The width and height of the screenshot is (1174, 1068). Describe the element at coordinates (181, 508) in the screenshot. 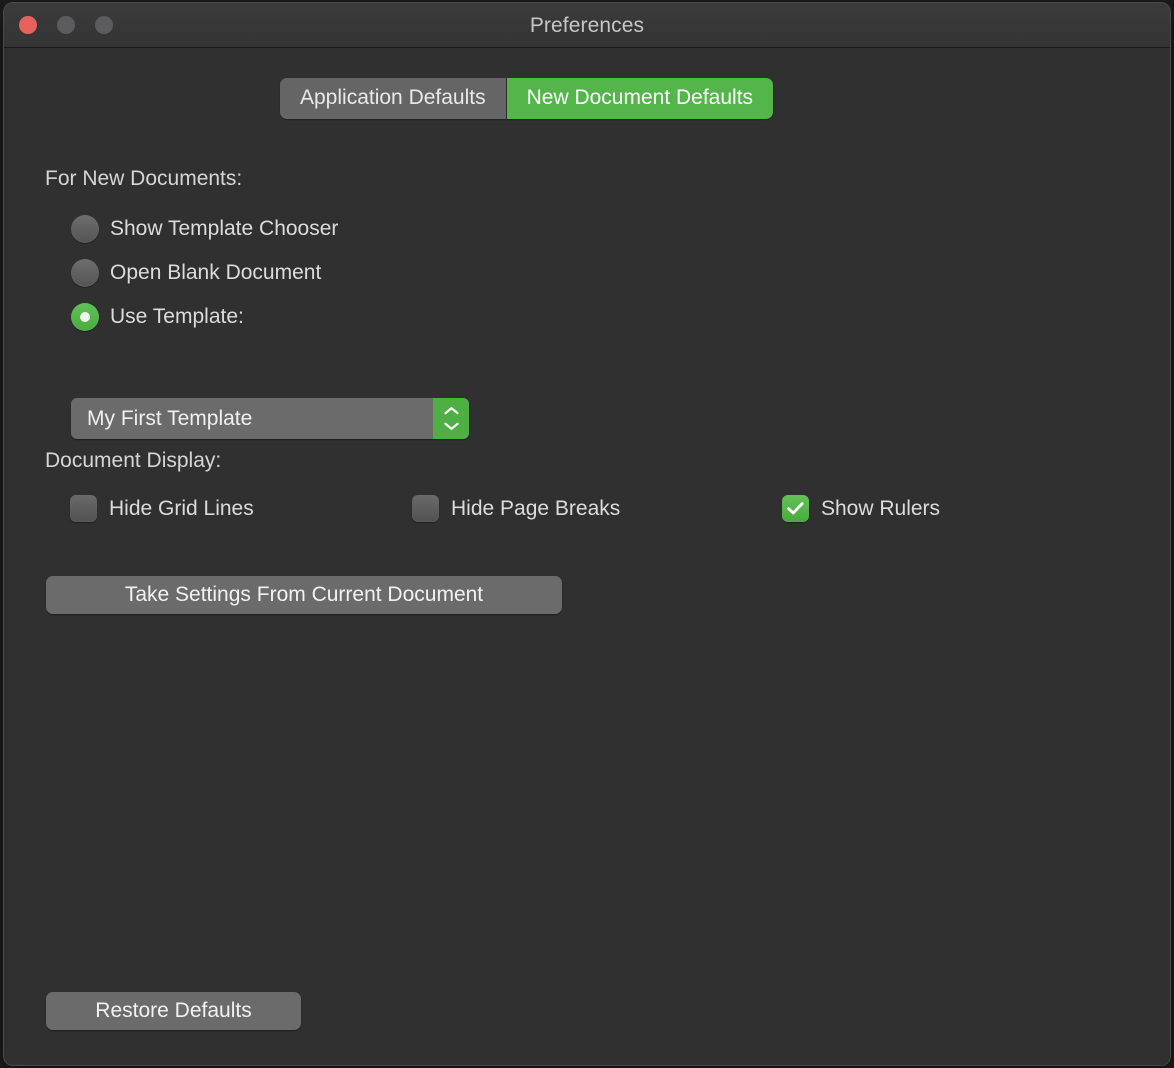

I see `checkbox-label-hide-grid-lines: Hide Grid Lines` at that location.